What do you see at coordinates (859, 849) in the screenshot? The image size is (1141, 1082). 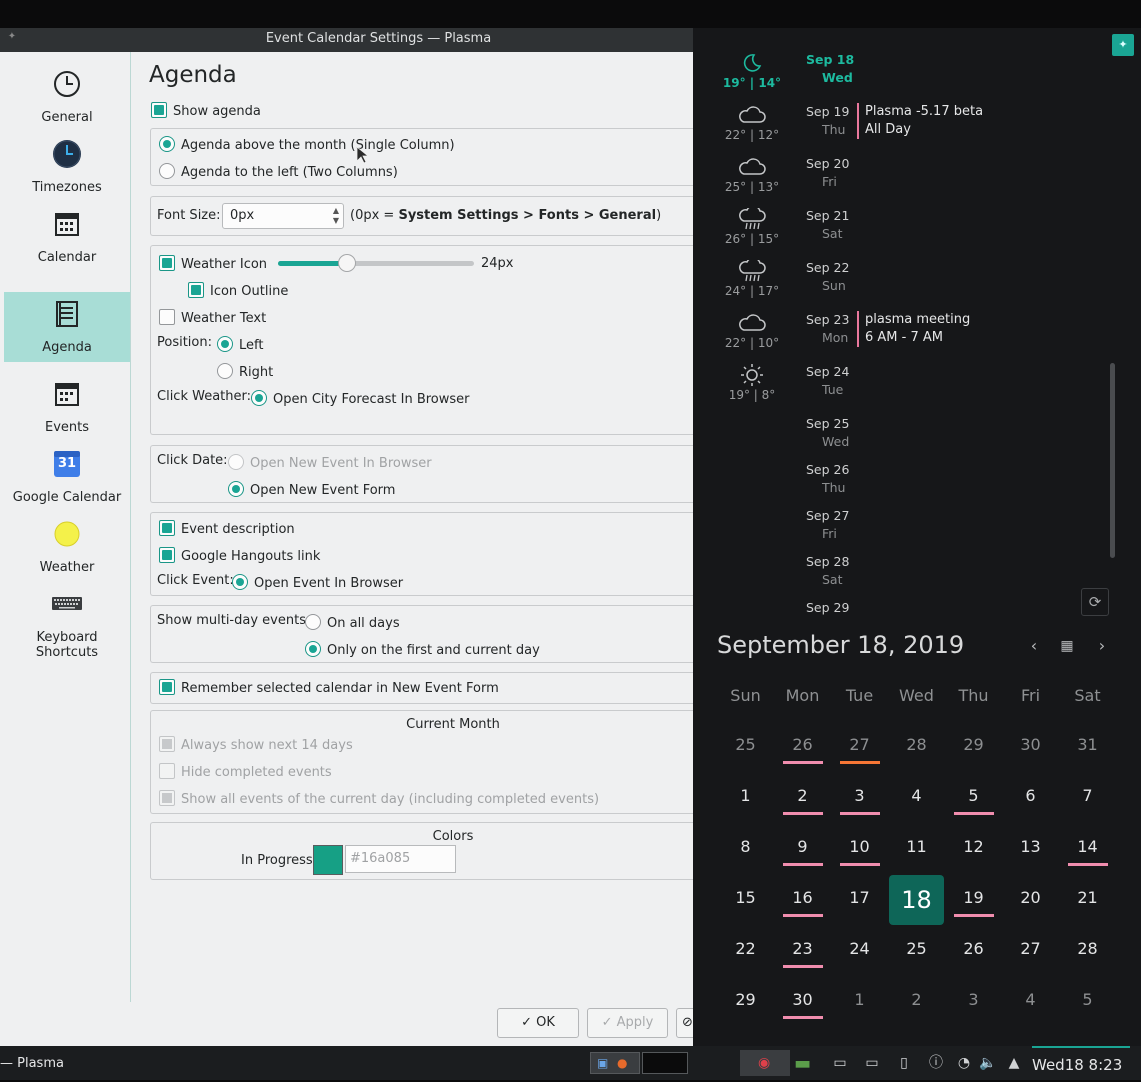 I see `calendar-day: 10` at bounding box center [859, 849].